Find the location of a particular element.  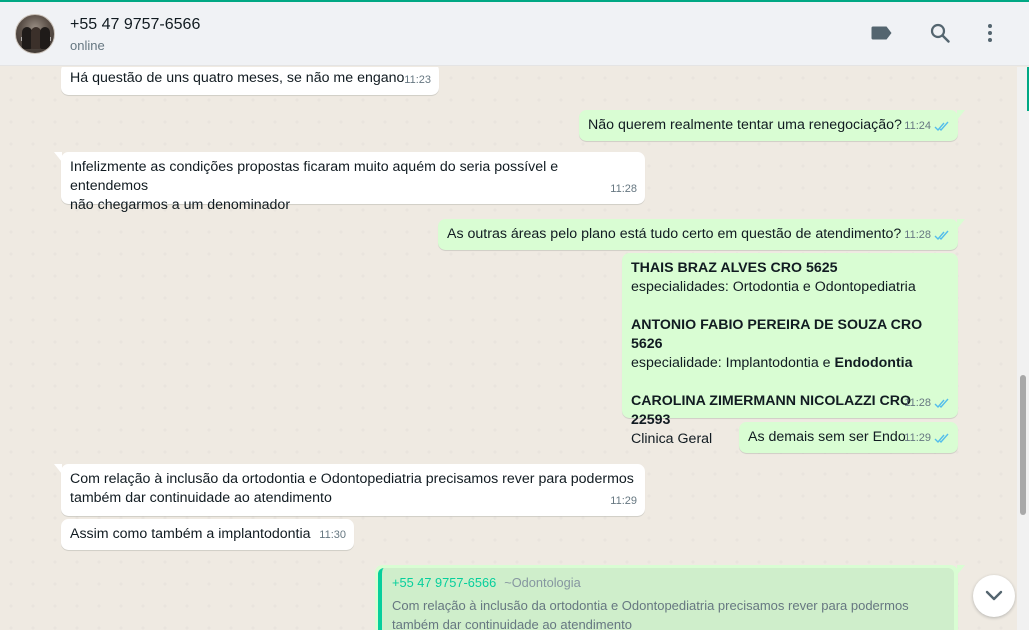

scroll-down-button is located at coordinates (994, 596).